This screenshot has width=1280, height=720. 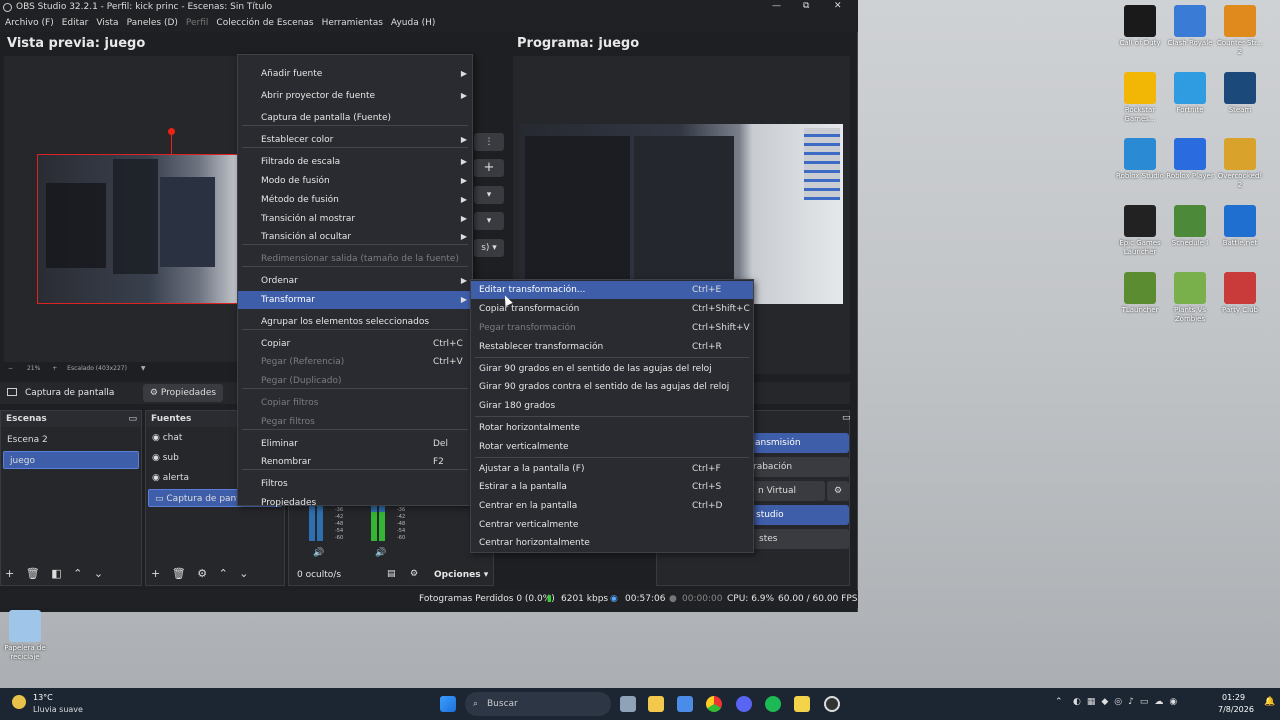 I want to click on desktop-shortcut: Party Club, so click(x=1240, y=293).